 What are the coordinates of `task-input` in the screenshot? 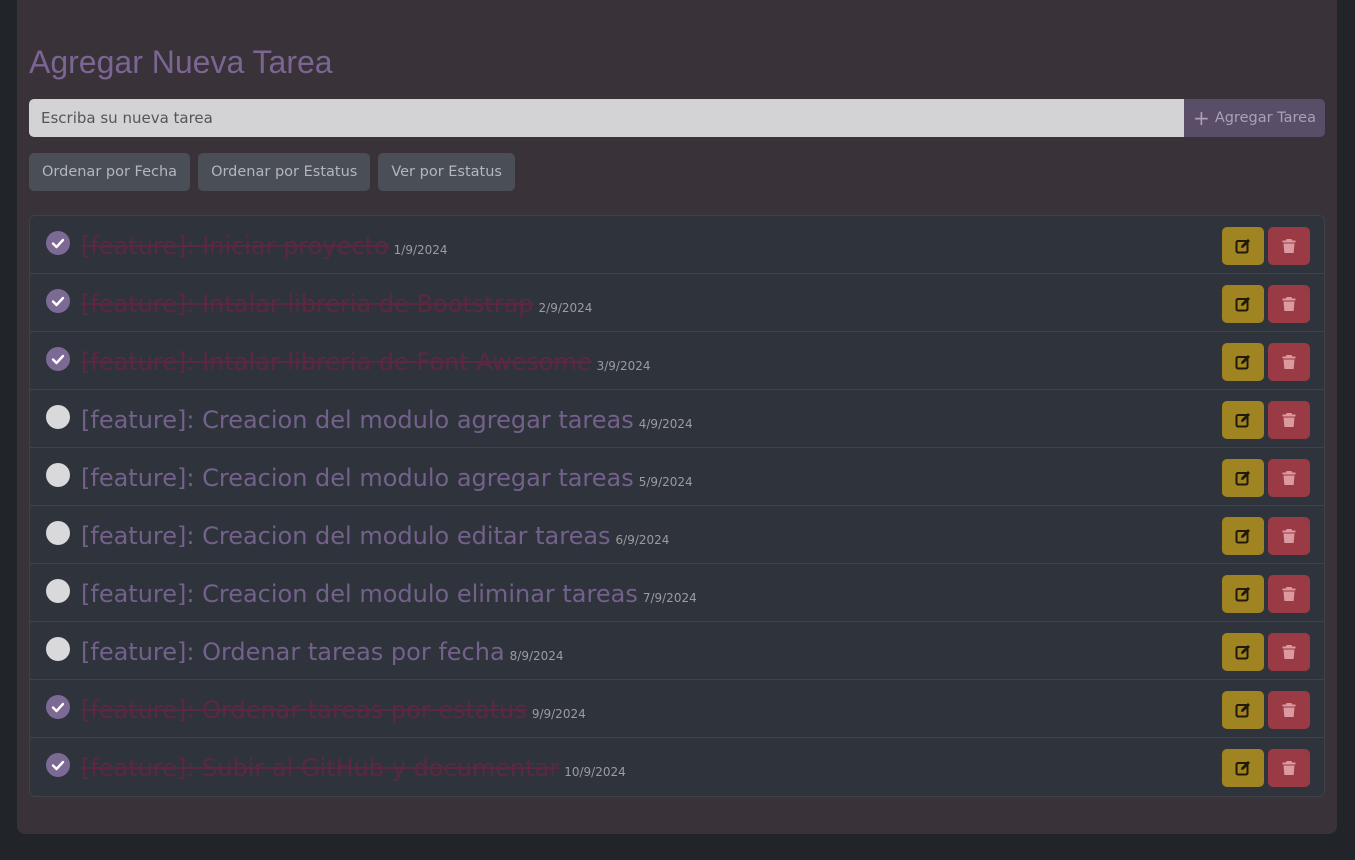 It's located at (606, 118).